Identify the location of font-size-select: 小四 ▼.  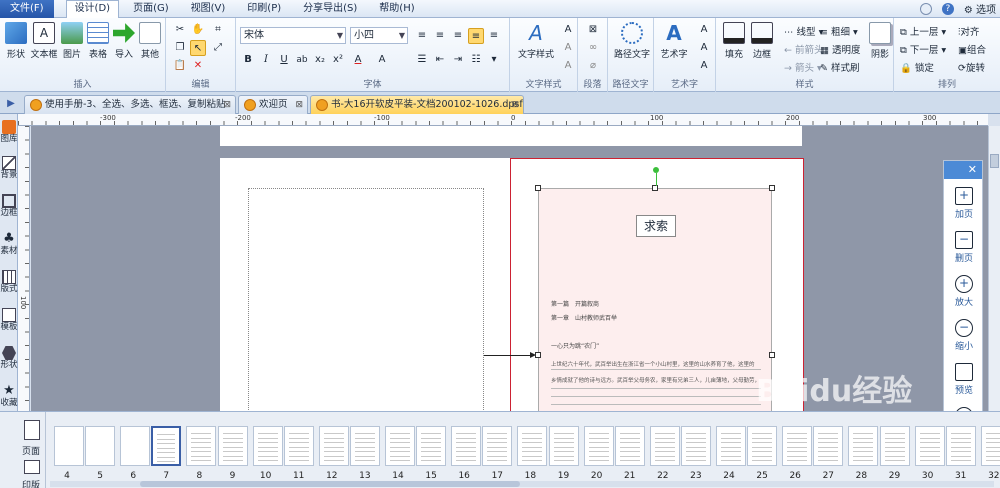
(379, 35).